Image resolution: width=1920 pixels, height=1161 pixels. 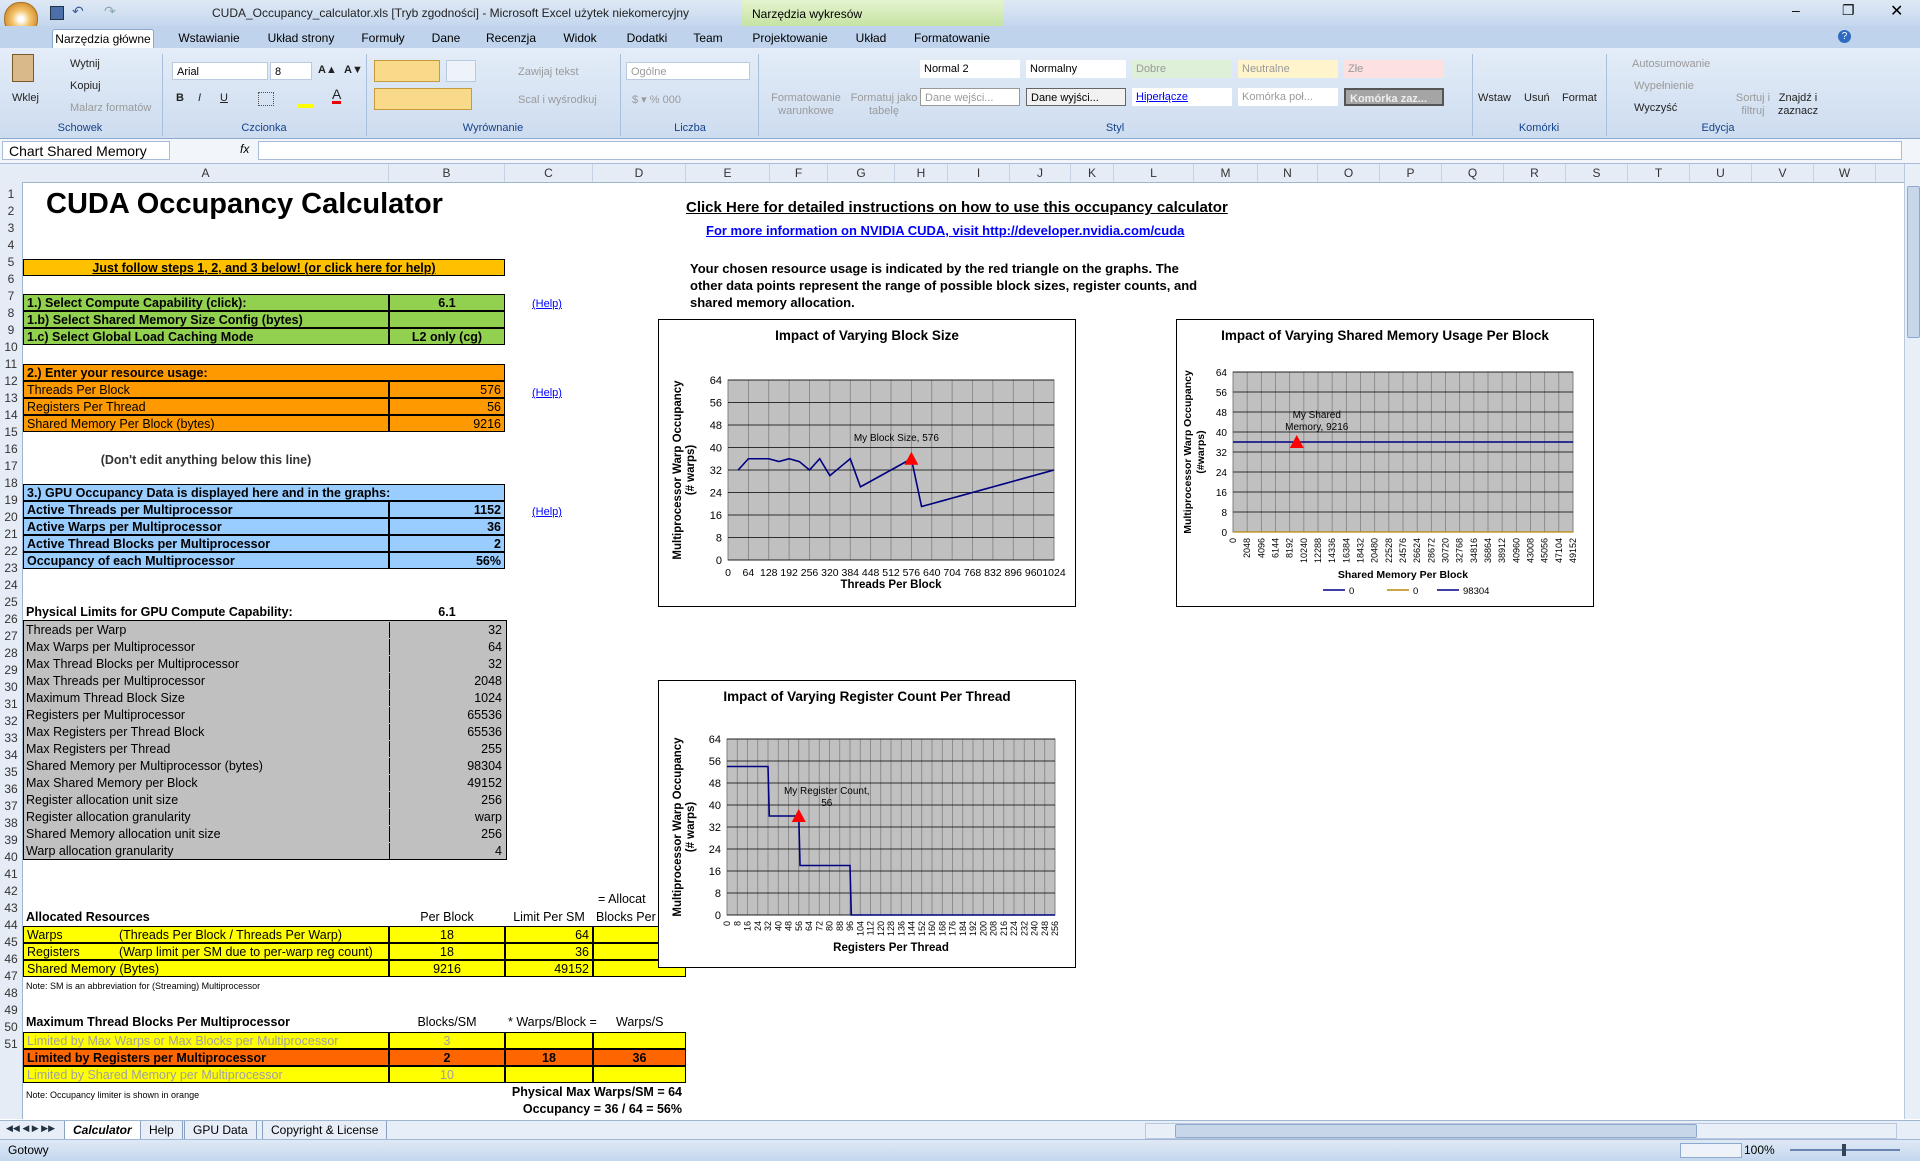 I want to click on row-header-22: 22, so click(x=11, y=551).